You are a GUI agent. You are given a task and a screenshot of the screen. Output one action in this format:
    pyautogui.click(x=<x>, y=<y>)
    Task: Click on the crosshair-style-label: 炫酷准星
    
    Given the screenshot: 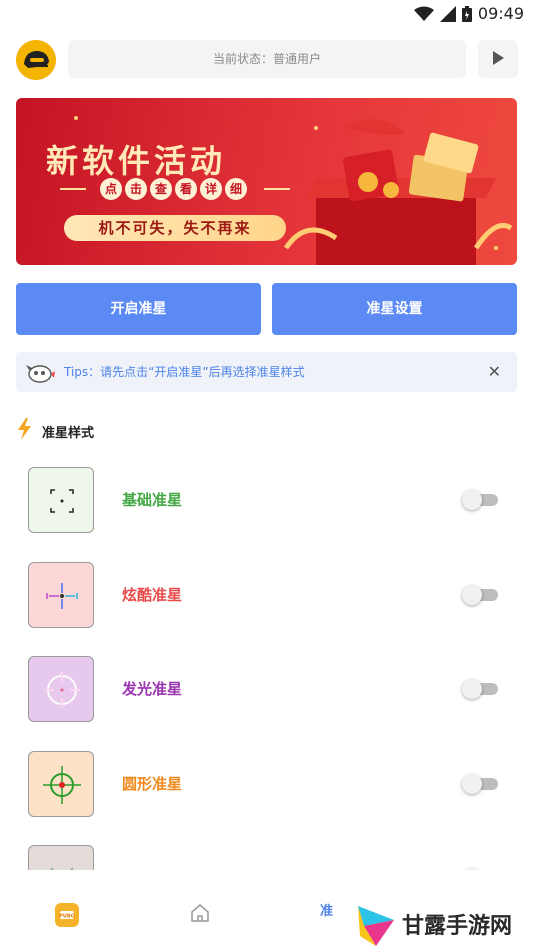 What is the action you would take?
    pyautogui.click(x=152, y=595)
    